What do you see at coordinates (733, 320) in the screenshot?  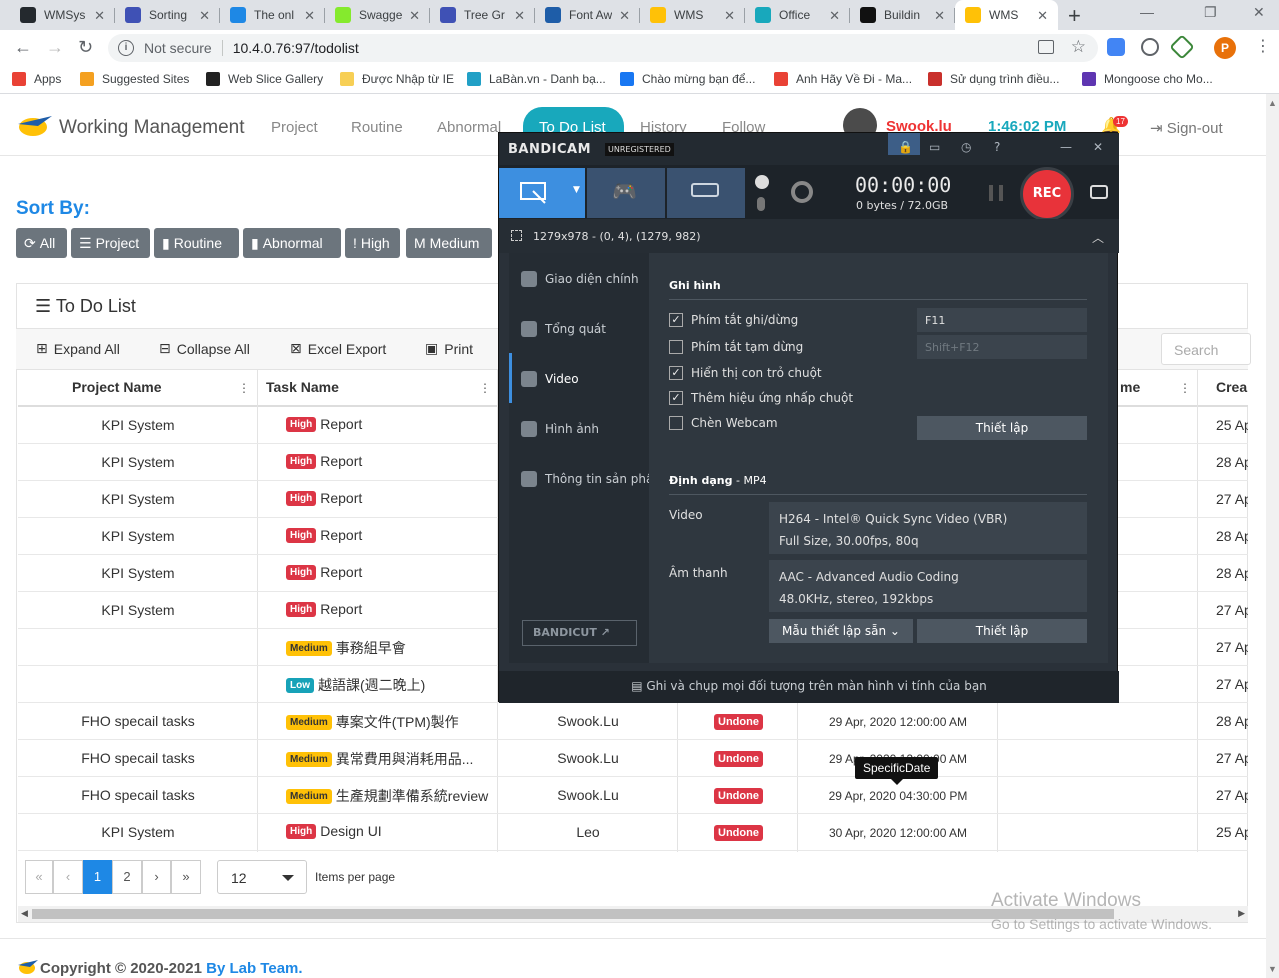 I see `settings-checkbox: ✓ Phím tắt ghi/dừng` at bounding box center [733, 320].